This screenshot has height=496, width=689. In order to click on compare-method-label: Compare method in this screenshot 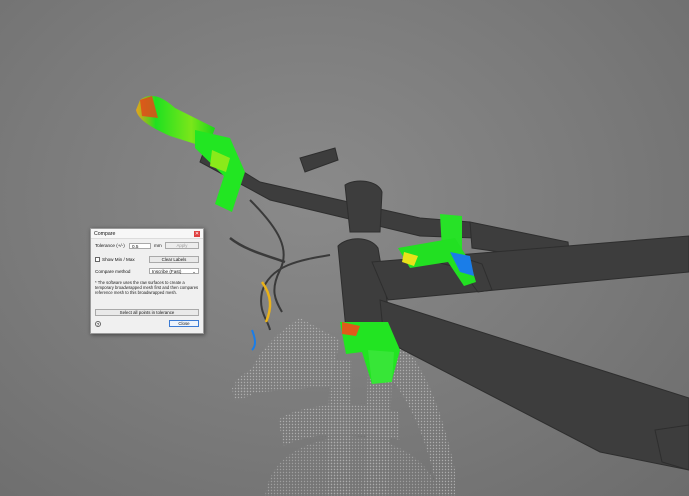, I will do `click(113, 271)`.